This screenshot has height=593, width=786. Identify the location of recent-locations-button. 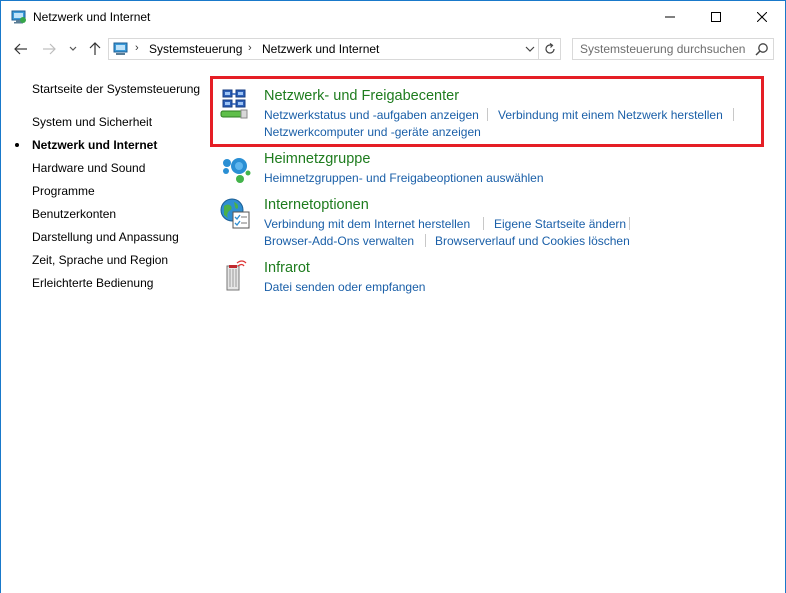
(73, 49).